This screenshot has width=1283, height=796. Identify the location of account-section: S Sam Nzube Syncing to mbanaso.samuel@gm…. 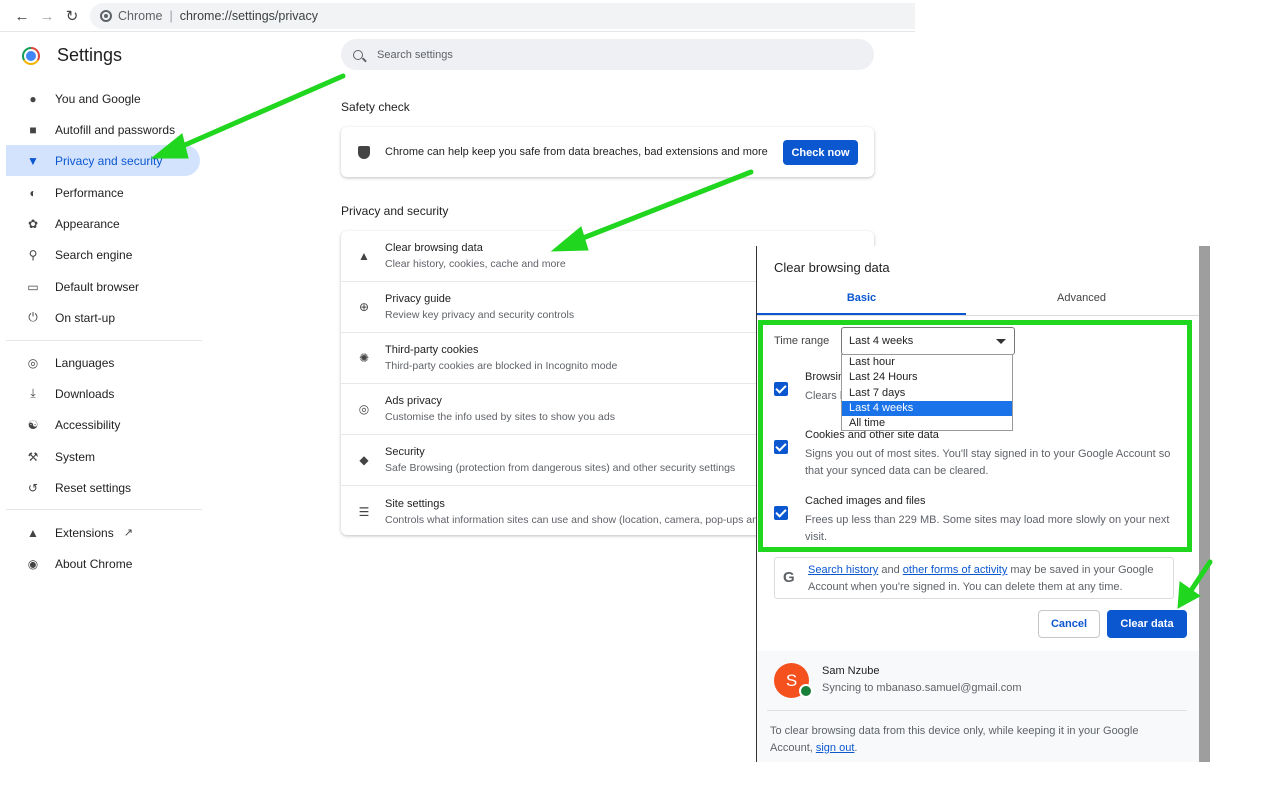
(978, 706).